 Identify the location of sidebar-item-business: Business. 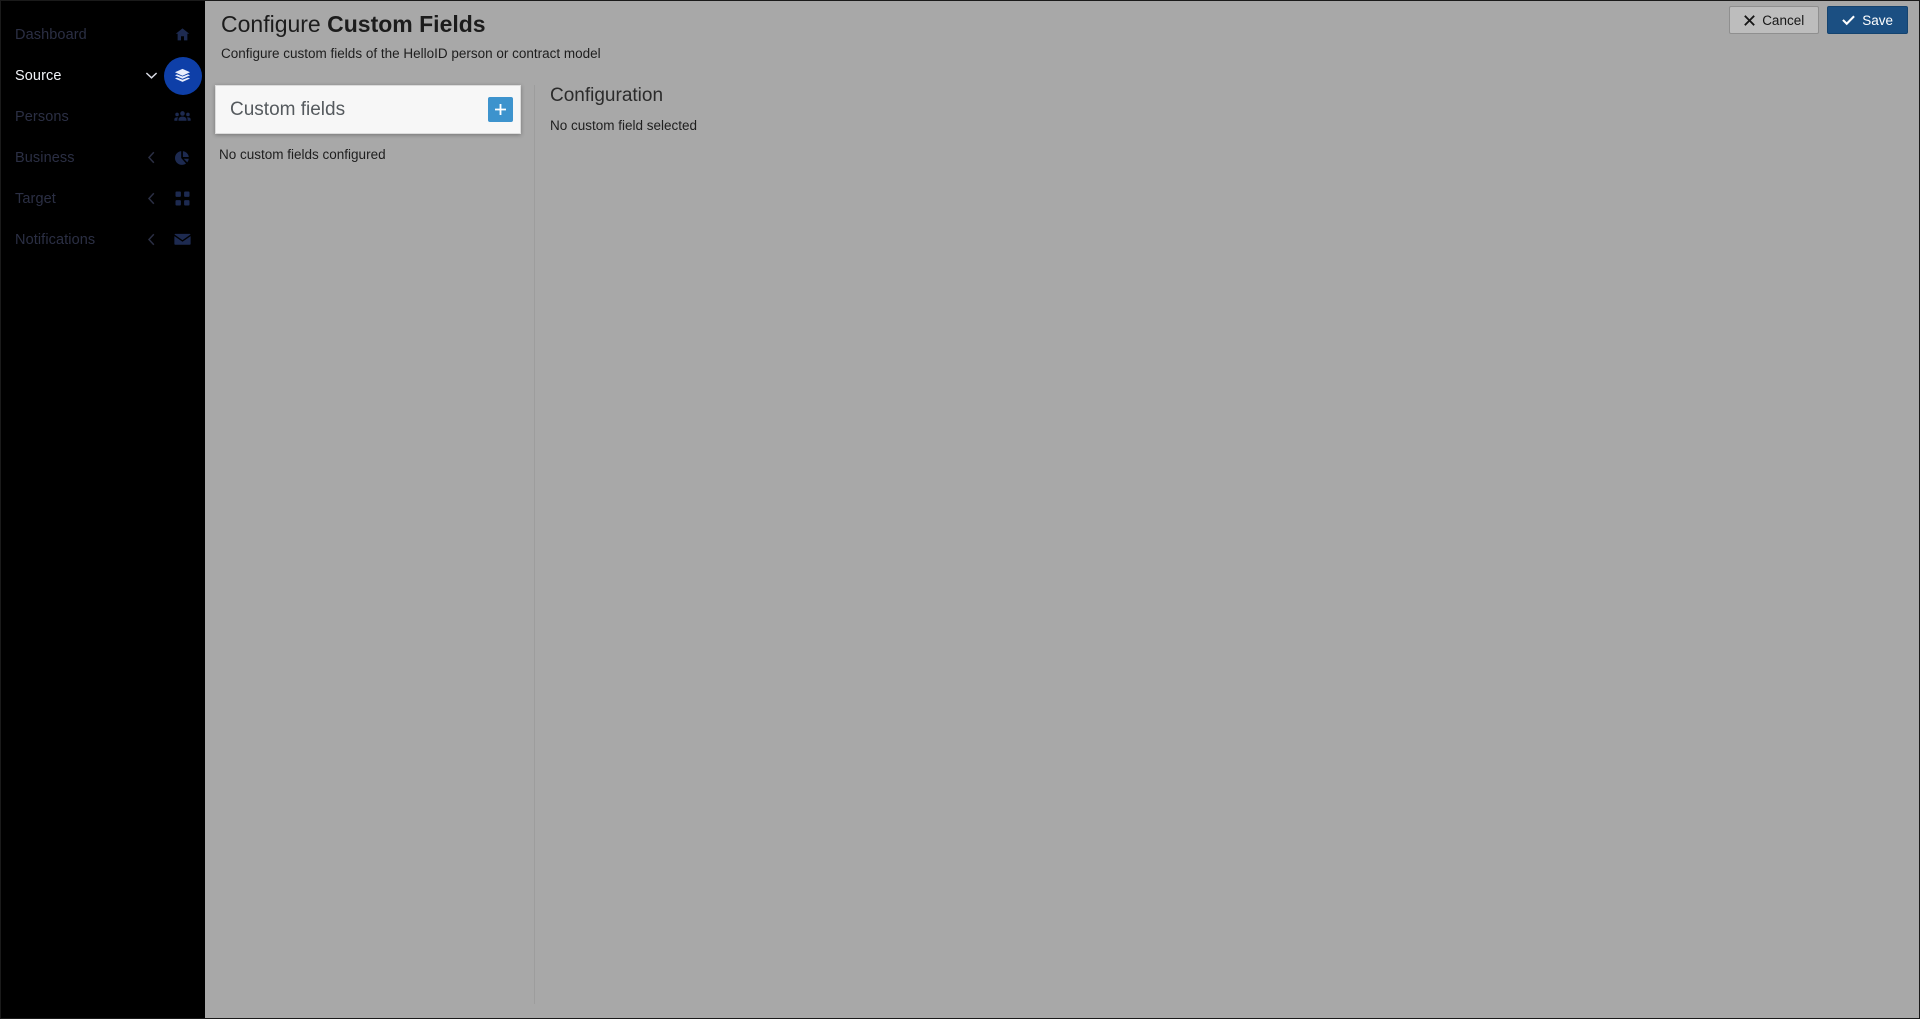
(103, 157).